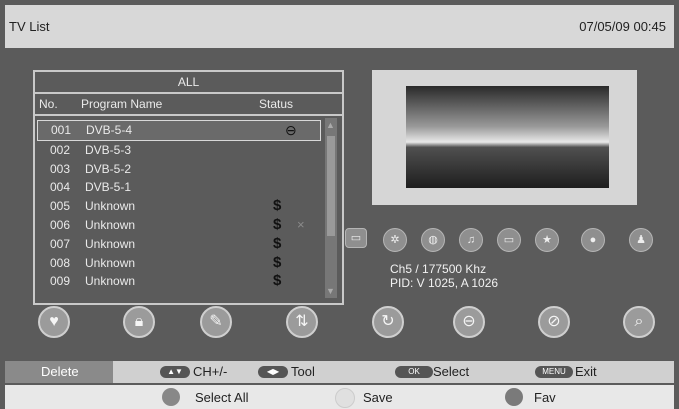 The width and height of the screenshot is (679, 409). What do you see at coordinates (60, 187) in the screenshot?
I see `item-number: 004` at bounding box center [60, 187].